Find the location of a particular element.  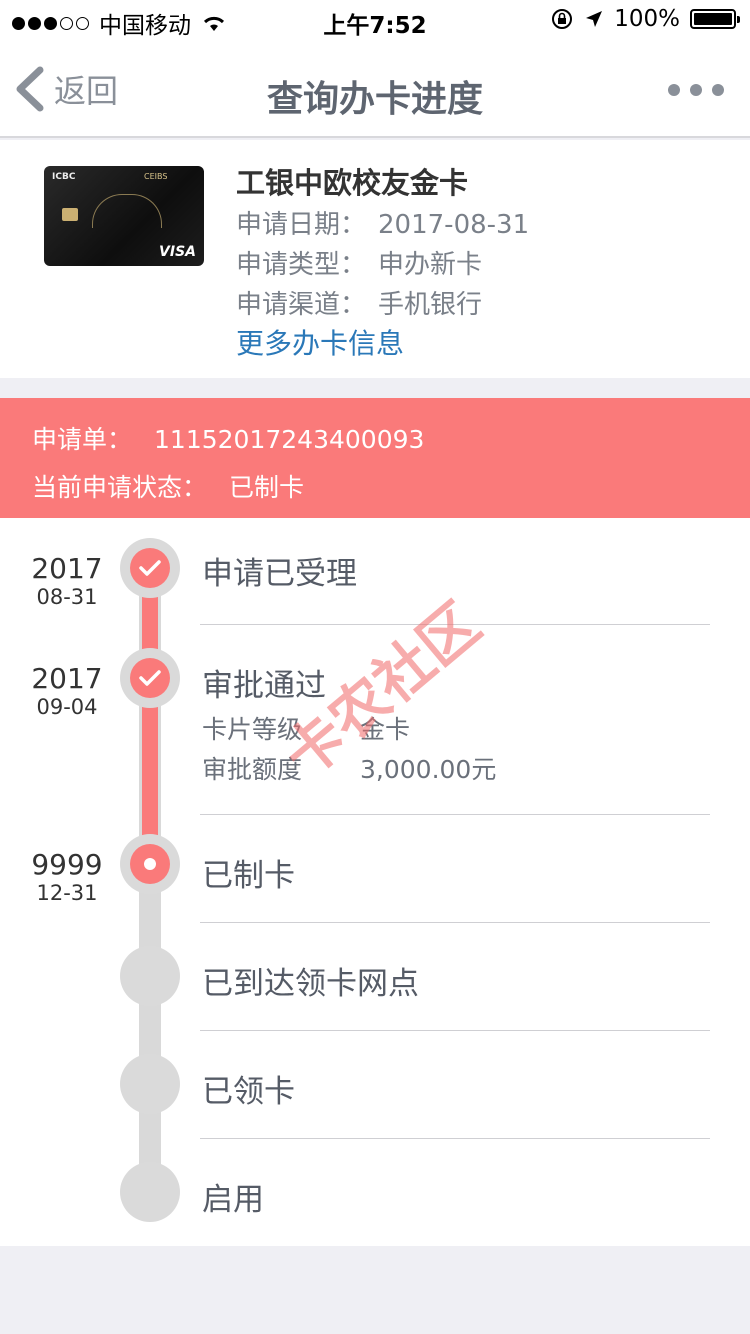

step-month-day: 12-31 is located at coordinates (67, 893).